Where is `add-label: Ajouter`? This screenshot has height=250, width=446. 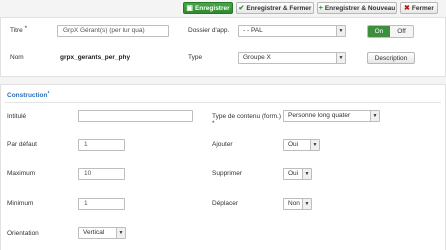 add-label: Ajouter is located at coordinates (222, 144).